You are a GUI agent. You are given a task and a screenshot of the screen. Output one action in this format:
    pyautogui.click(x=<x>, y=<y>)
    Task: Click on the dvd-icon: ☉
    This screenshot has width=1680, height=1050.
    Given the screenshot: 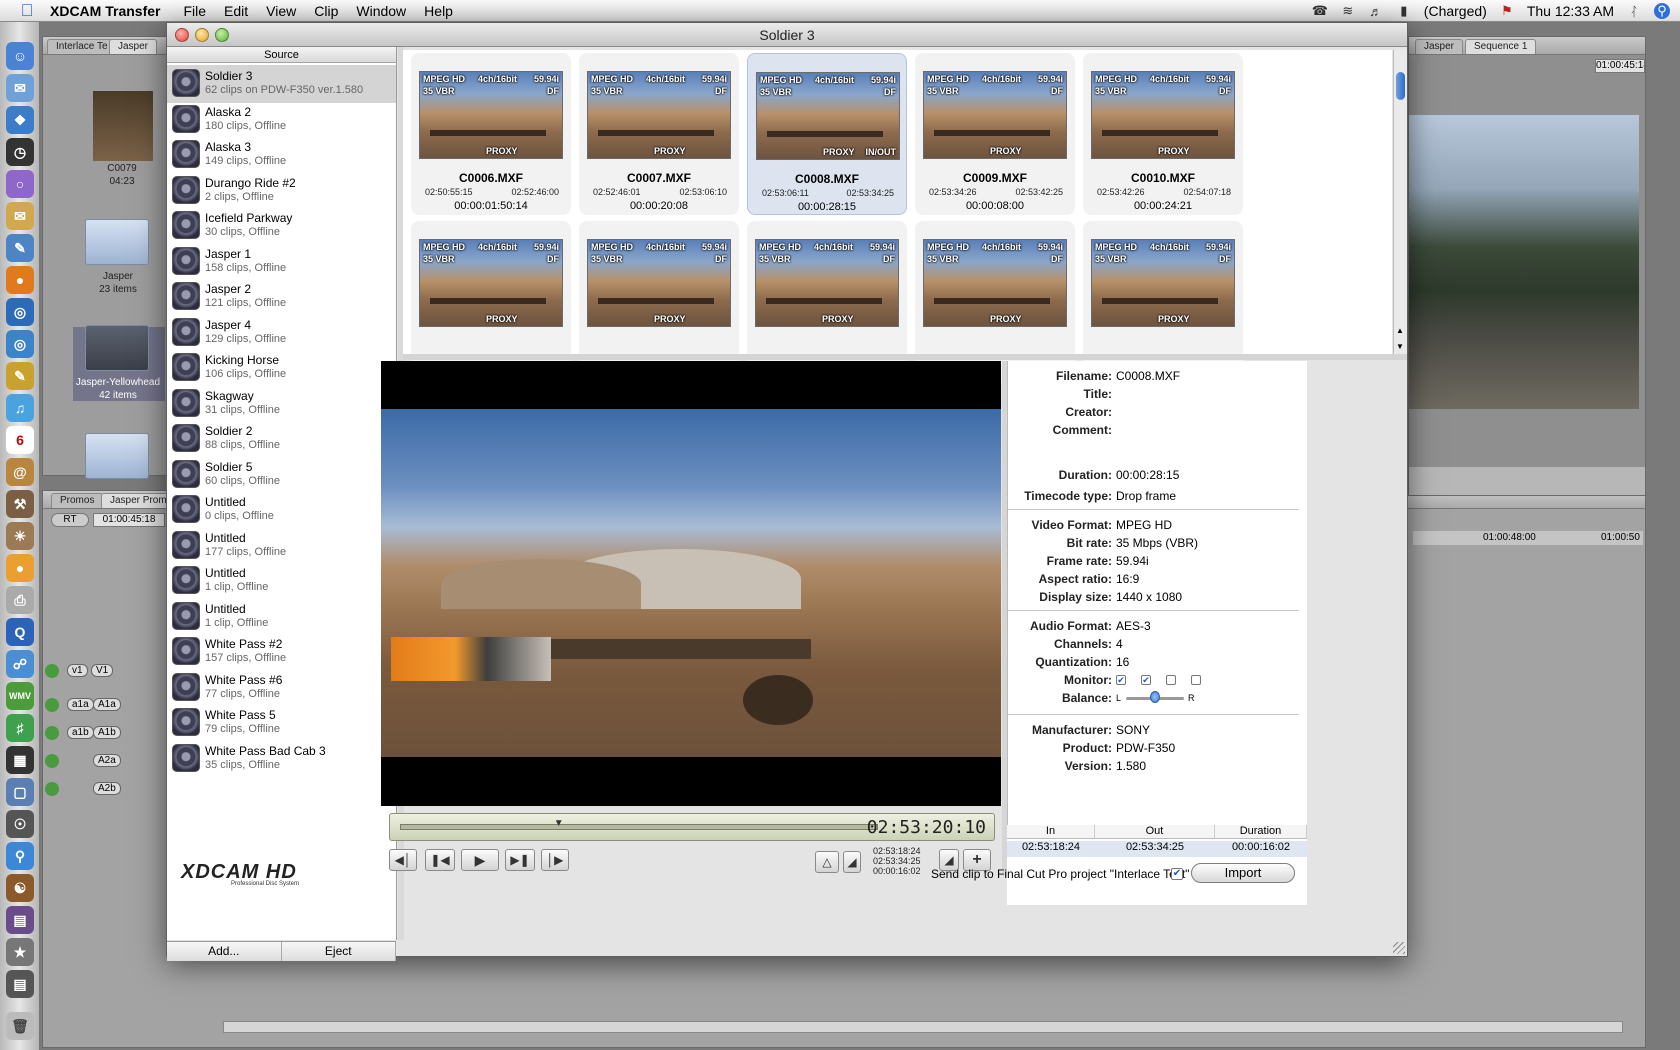 What is the action you would take?
    pyautogui.click(x=20, y=824)
    